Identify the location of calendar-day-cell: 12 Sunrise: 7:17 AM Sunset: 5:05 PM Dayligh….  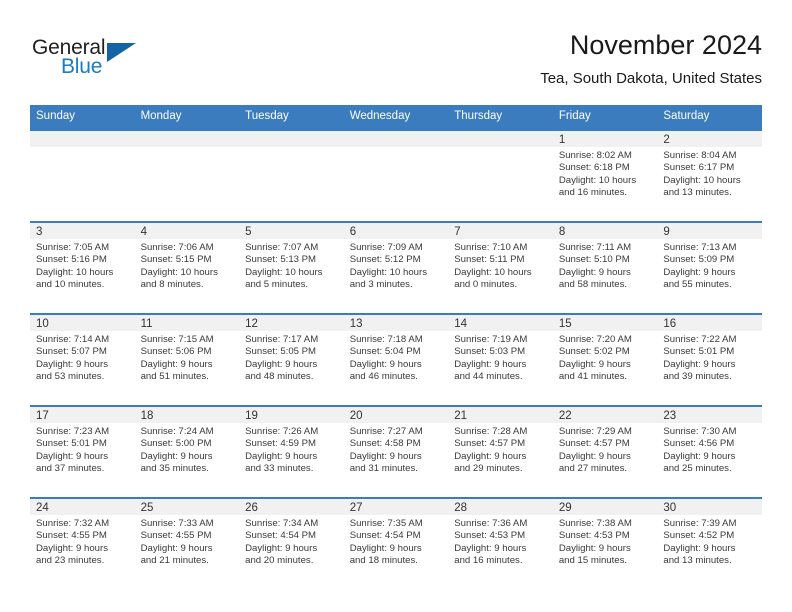
(291, 359).